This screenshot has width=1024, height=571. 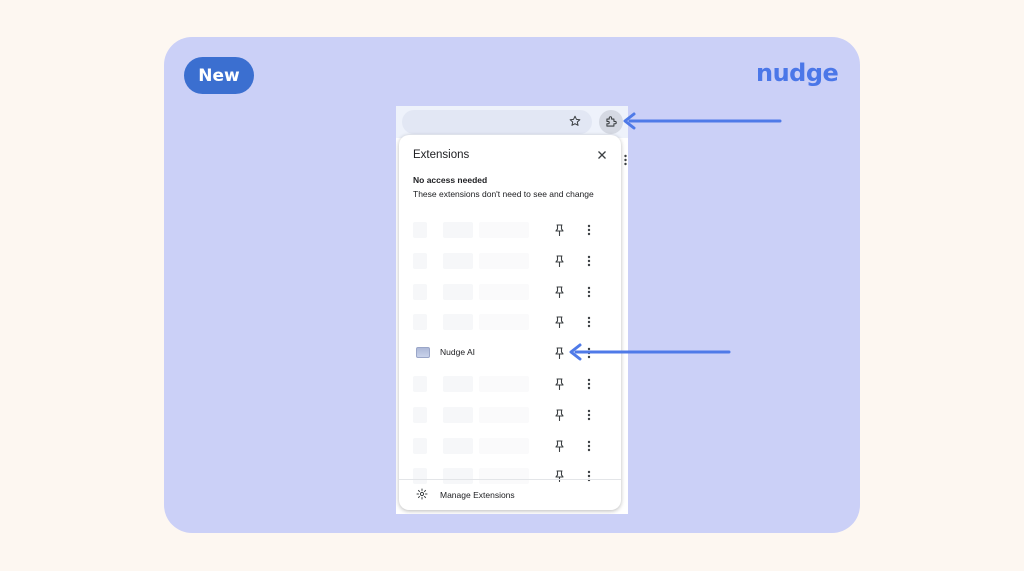 What do you see at coordinates (457, 352) in the screenshot?
I see `extension-name: Nudge AI` at bounding box center [457, 352].